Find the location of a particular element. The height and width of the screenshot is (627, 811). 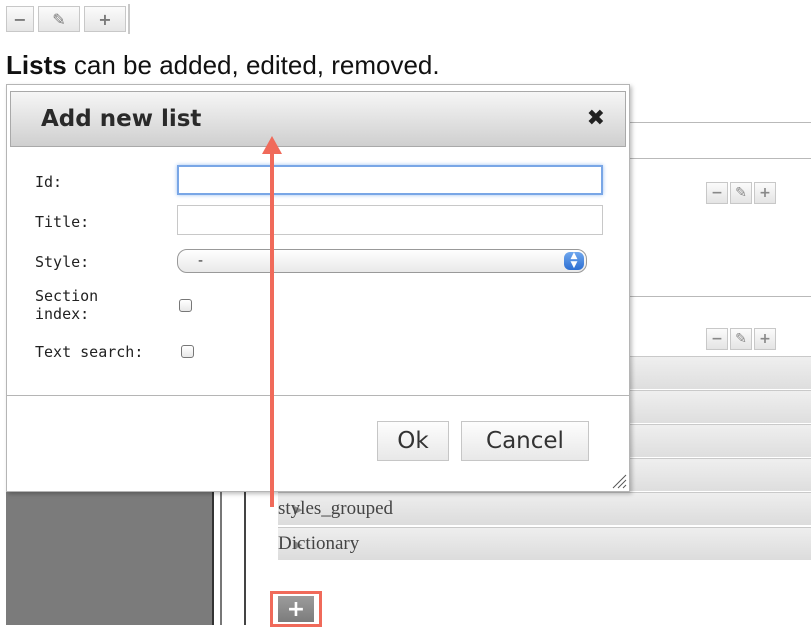

list-item: ▶ Dictionary is located at coordinates (544, 543).